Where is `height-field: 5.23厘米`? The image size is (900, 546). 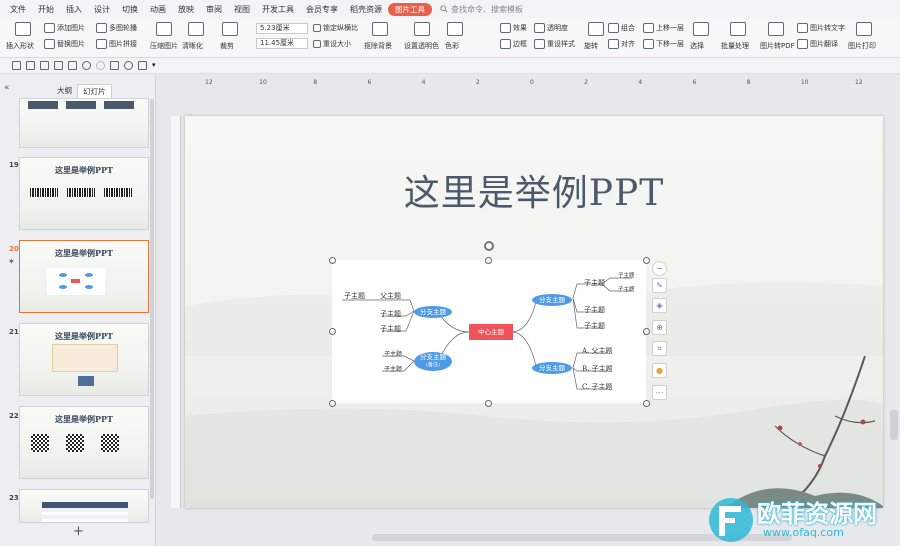 height-field: 5.23厘米 is located at coordinates (282, 28).